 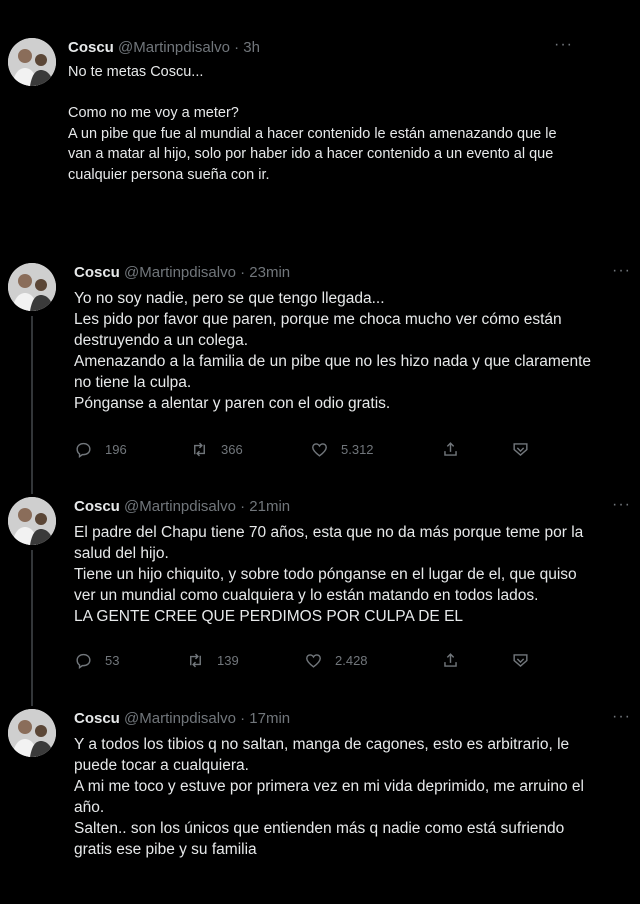 I want to click on like-count: 2.428, so click(x=351, y=660).